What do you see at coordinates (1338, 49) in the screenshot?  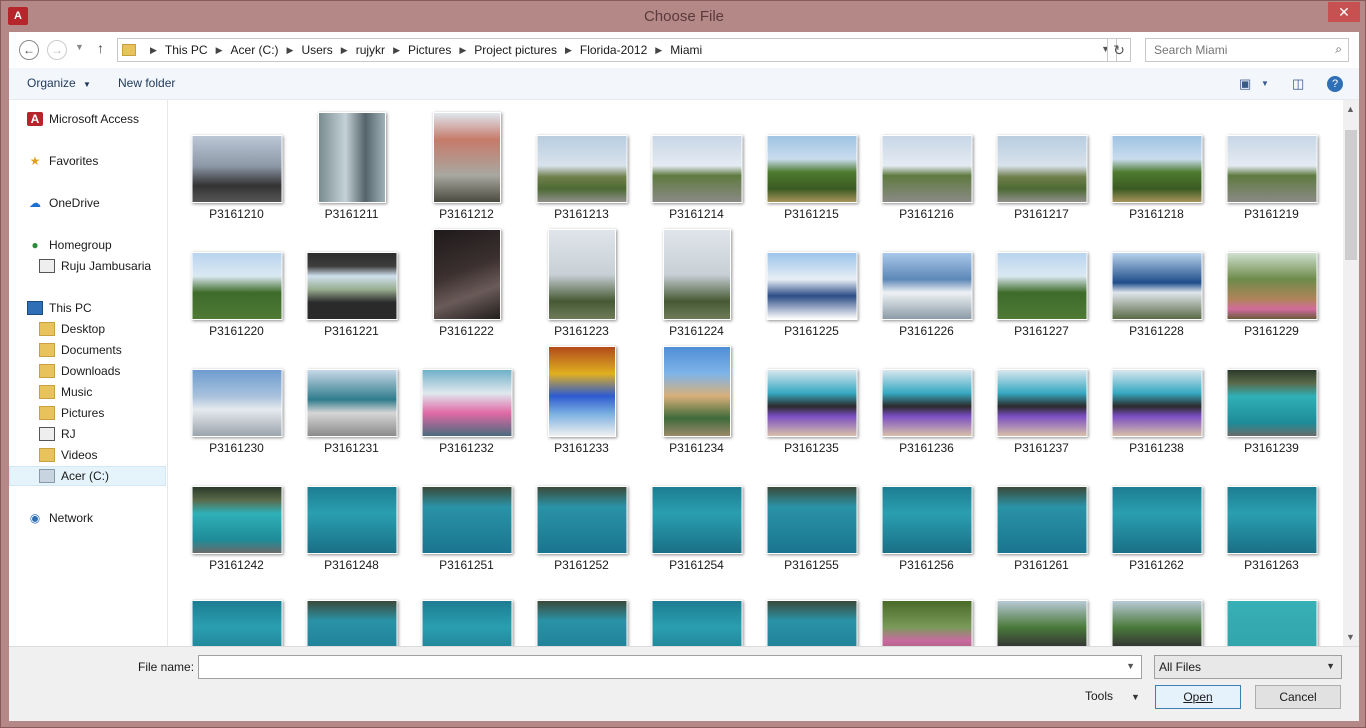 I see `search-icon: ⌕` at bounding box center [1338, 49].